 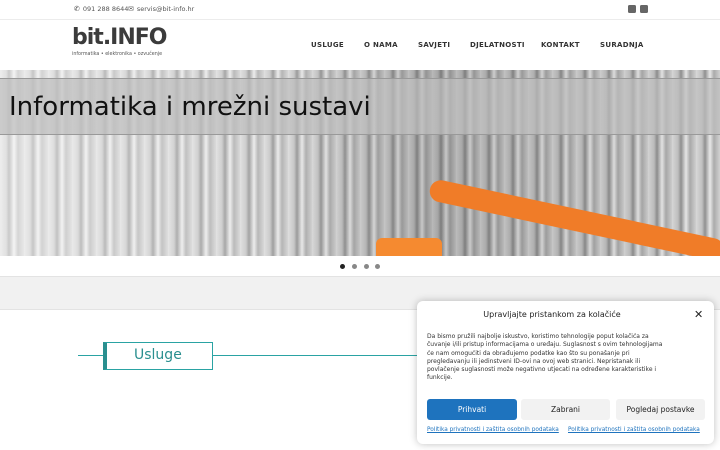 I want to click on hero-caption: Informatika i mrežni sustavi, so click(x=190, y=107).